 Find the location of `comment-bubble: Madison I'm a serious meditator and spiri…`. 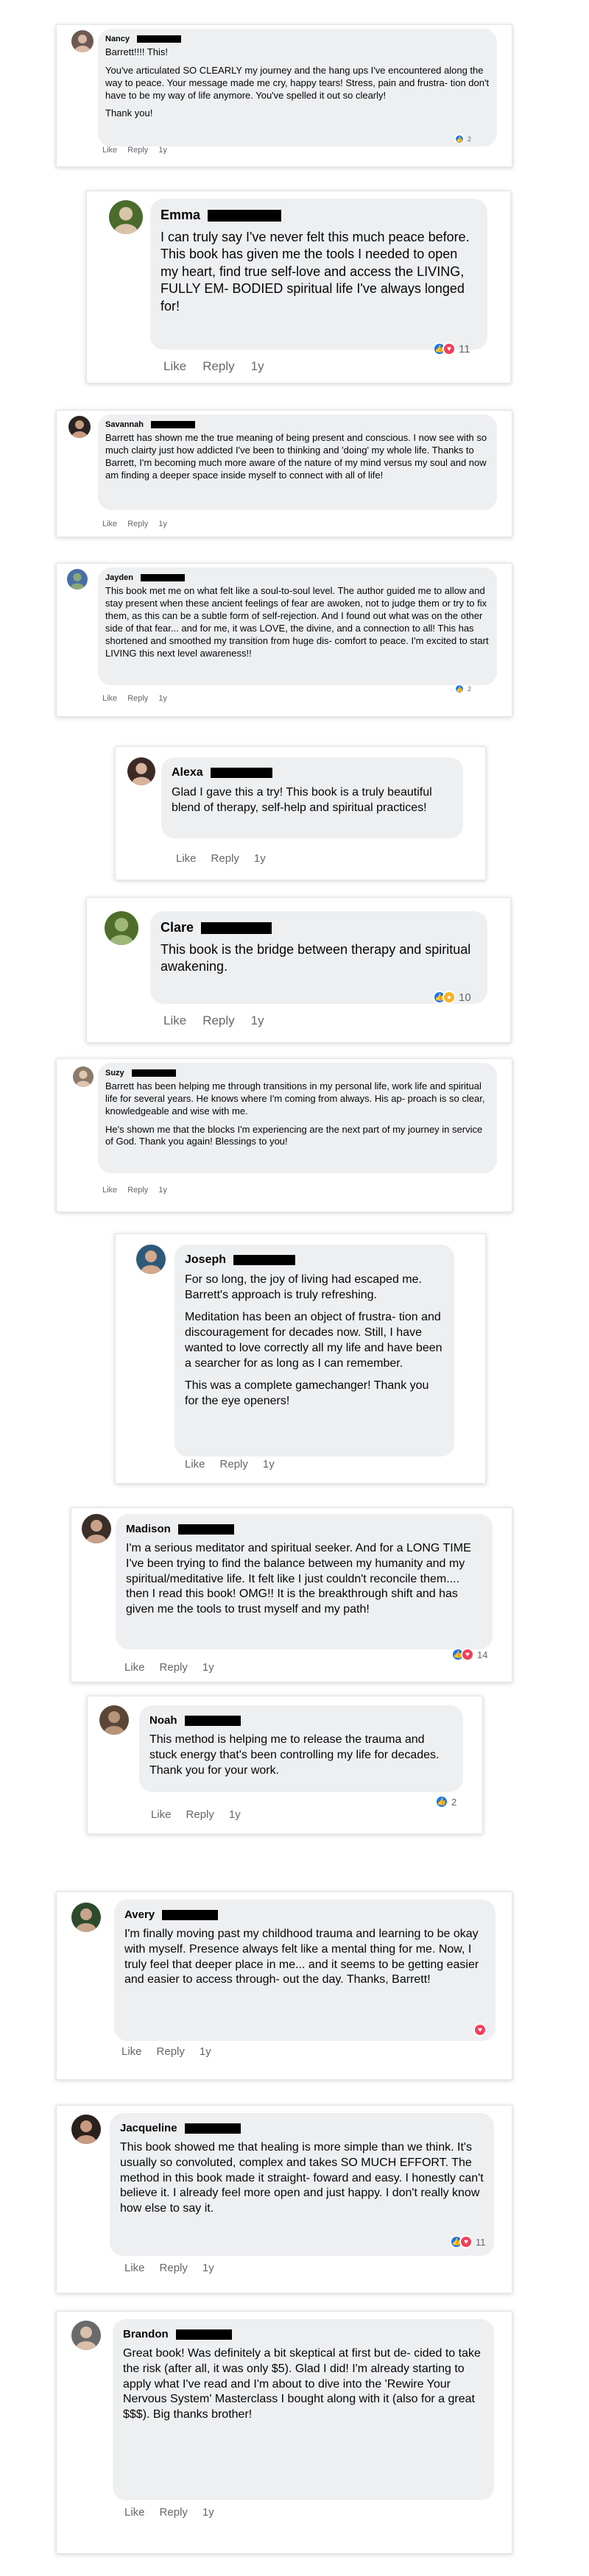

comment-bubble: Madison I'm a serious meditator and spiri… is located at coordinates (304, 1581).